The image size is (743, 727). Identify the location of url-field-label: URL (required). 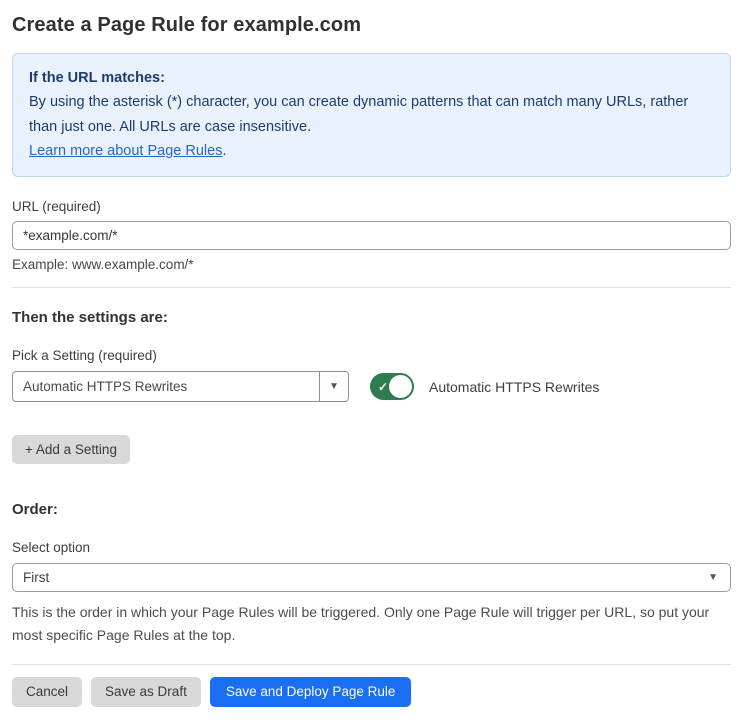
(56, 207).